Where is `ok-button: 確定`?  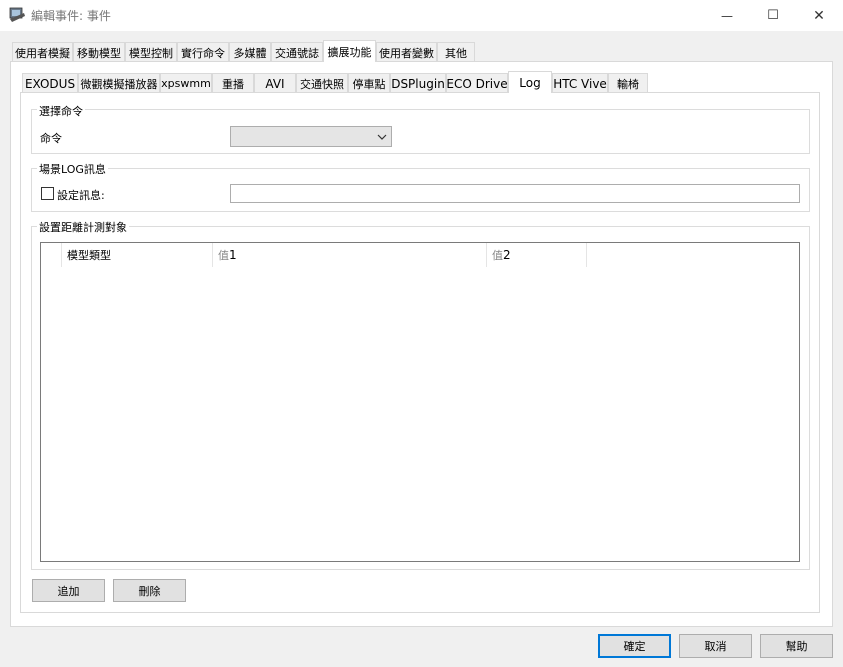
ok-button: 確定 is located at coordinates (634, 646).